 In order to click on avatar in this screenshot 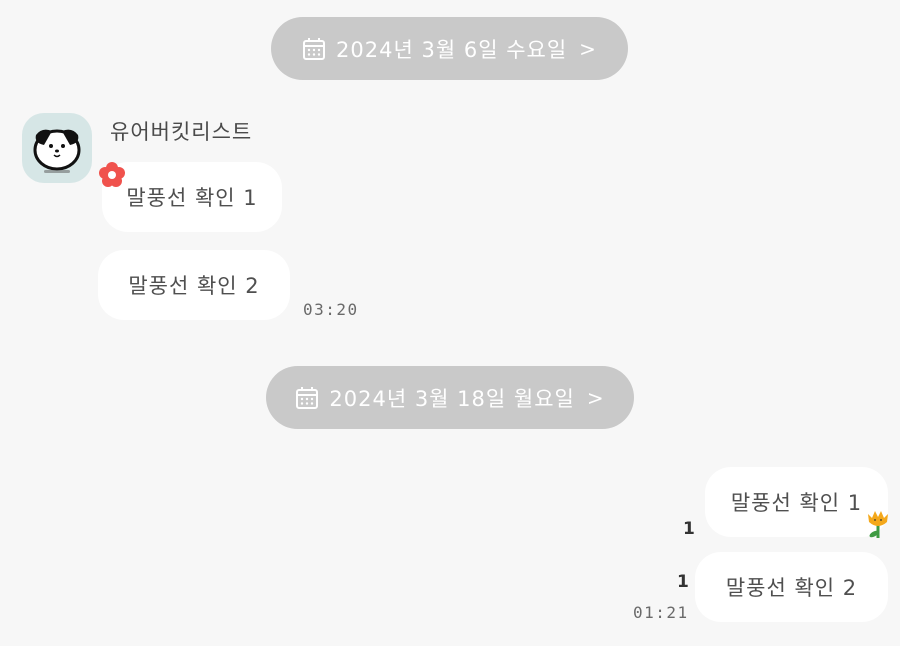, I will do `click(57, 148)`.